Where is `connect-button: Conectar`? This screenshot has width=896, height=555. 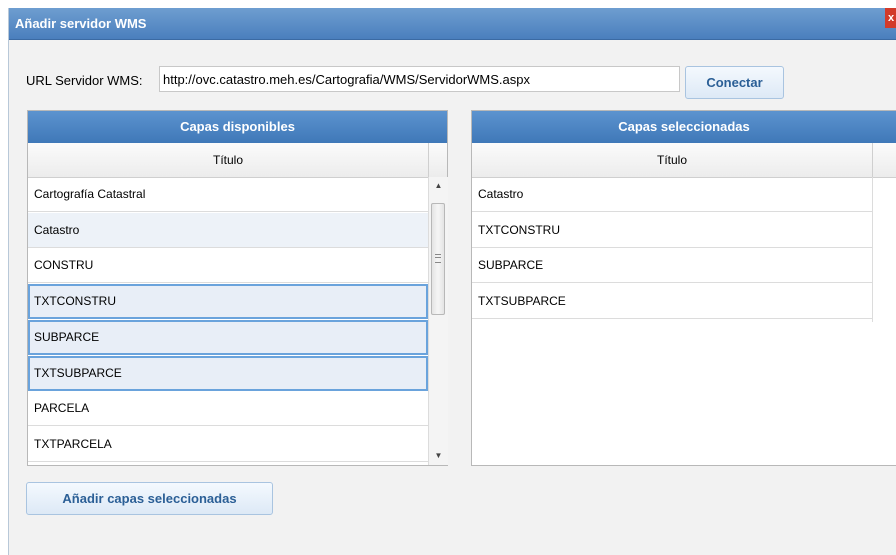 connect-button: Conectar is located at coordinates (734, 82).